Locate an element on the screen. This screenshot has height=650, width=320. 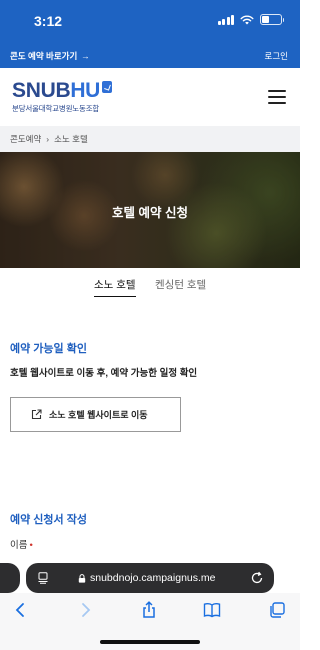
name-field-label: 이름 • is located at coordinates (21, 545).